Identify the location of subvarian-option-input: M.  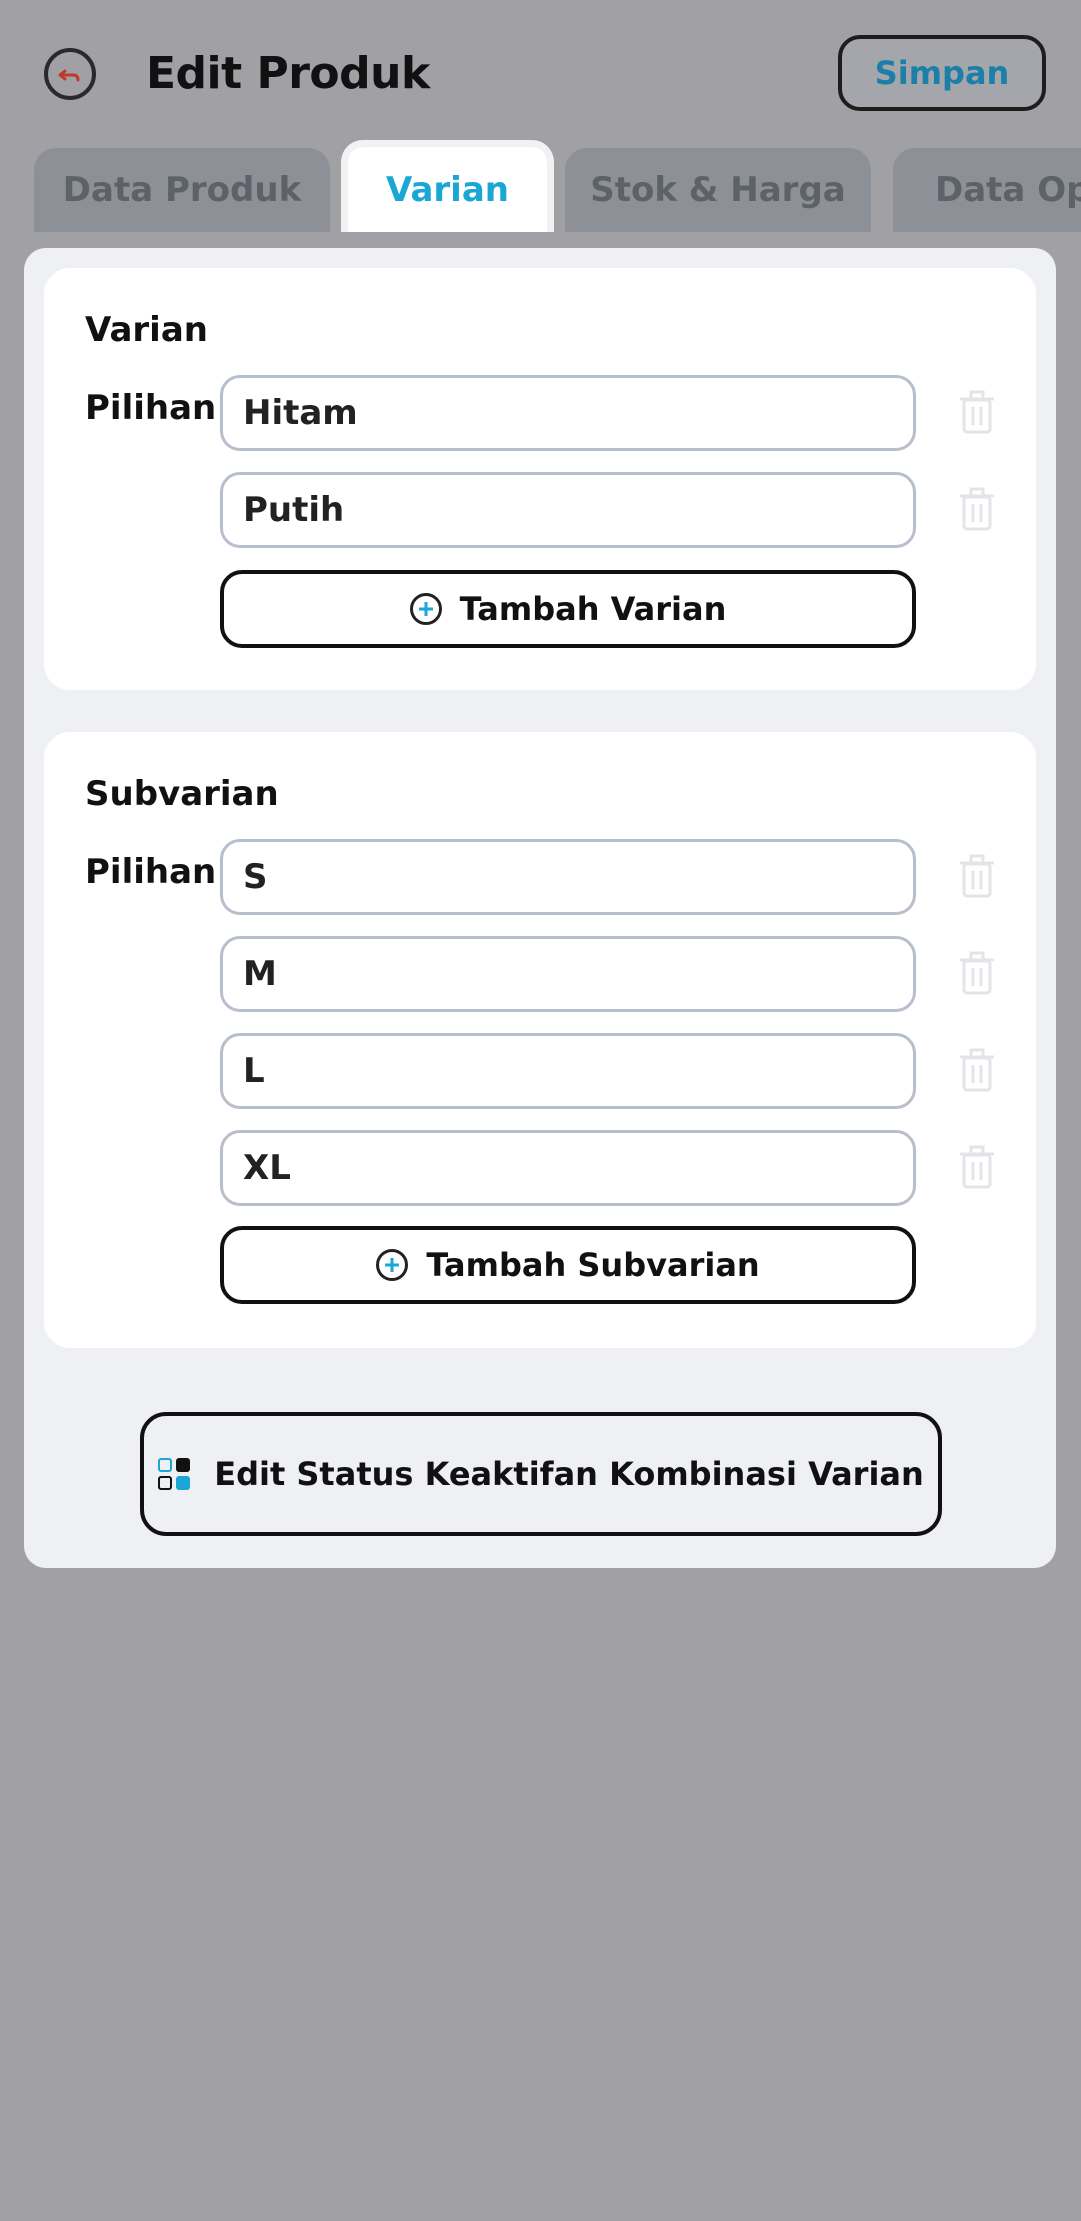
(568, 974).